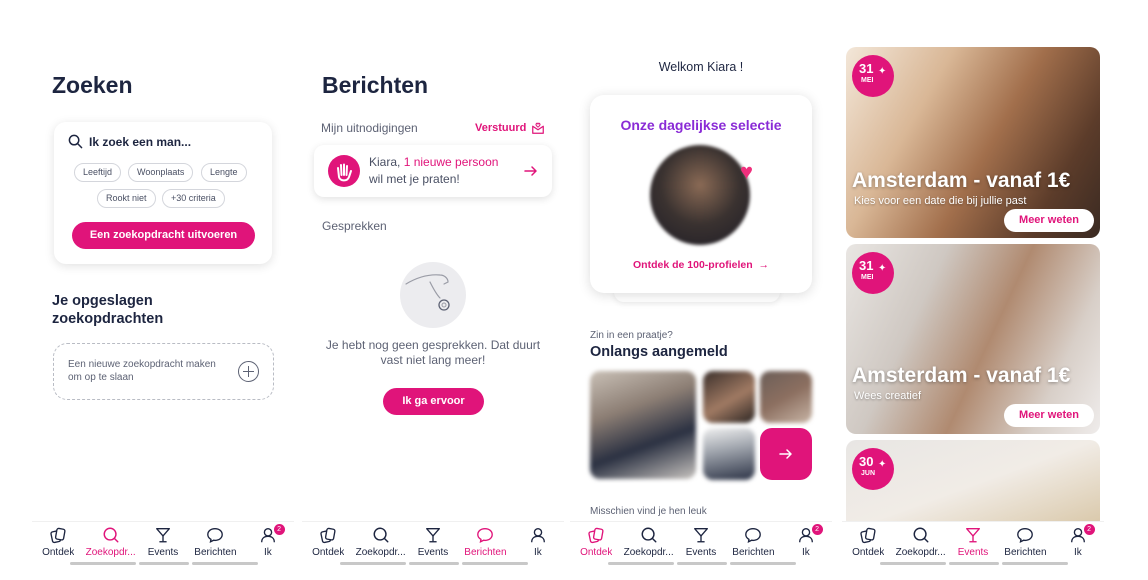 This screenshot has width=1148, height=580. What do you see at coordinates (193, 198) in the screenshot?
I see `chip-more-criteria: +30 criteria` at bounding box center [193, 198].